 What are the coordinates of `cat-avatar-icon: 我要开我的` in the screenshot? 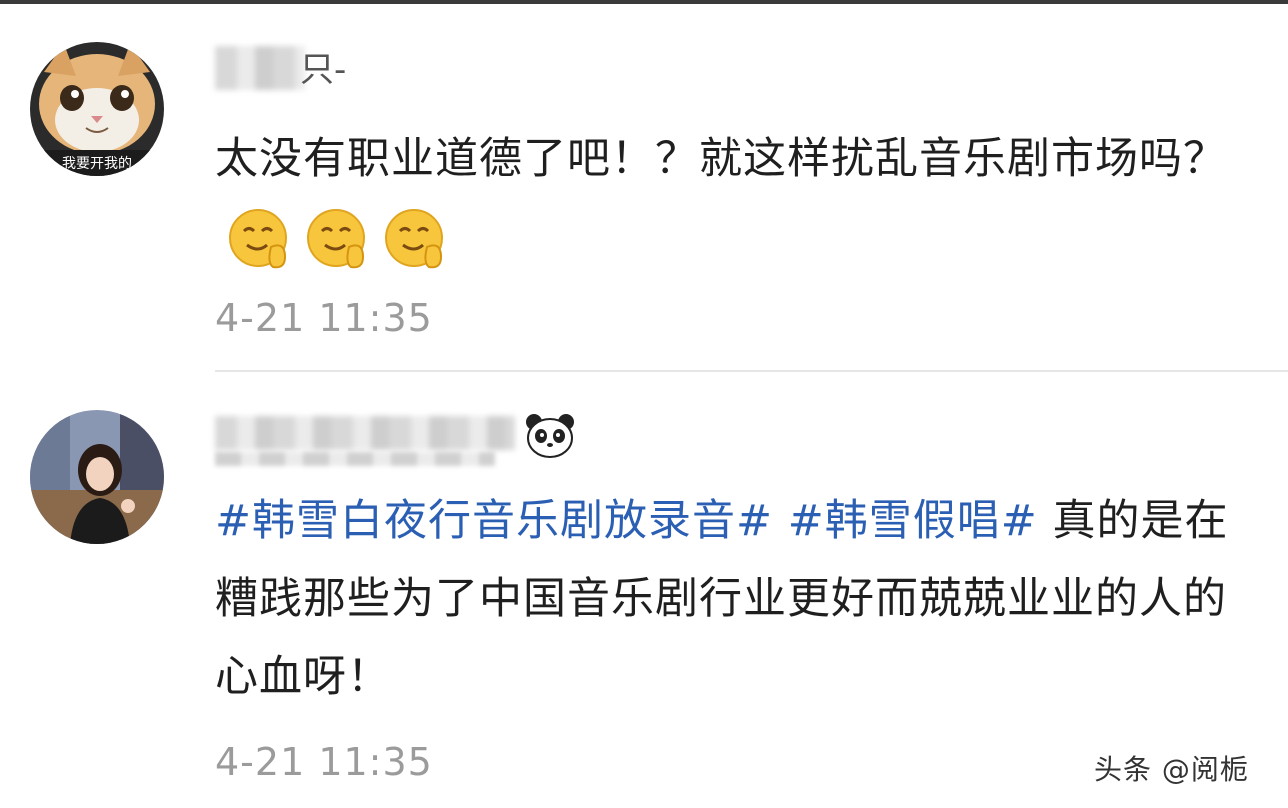 It's located at (97, 109).